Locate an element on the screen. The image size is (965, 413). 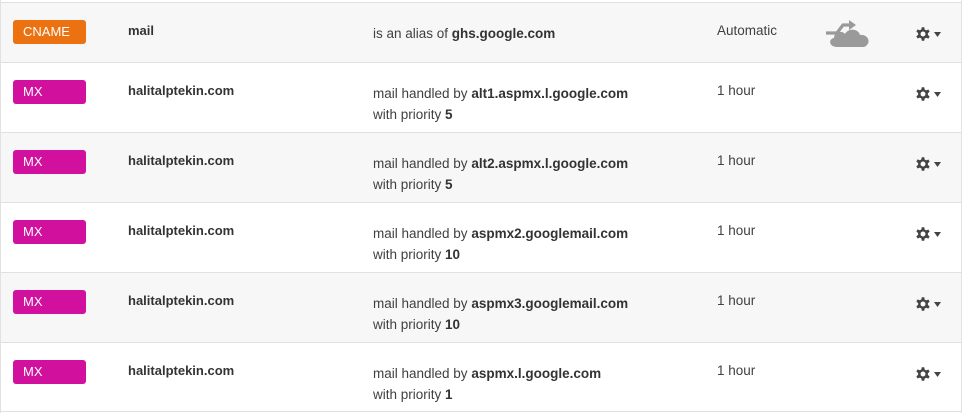
record-value-target: alt1.aspmx.l.google.com is located at coordinates (550, 93).